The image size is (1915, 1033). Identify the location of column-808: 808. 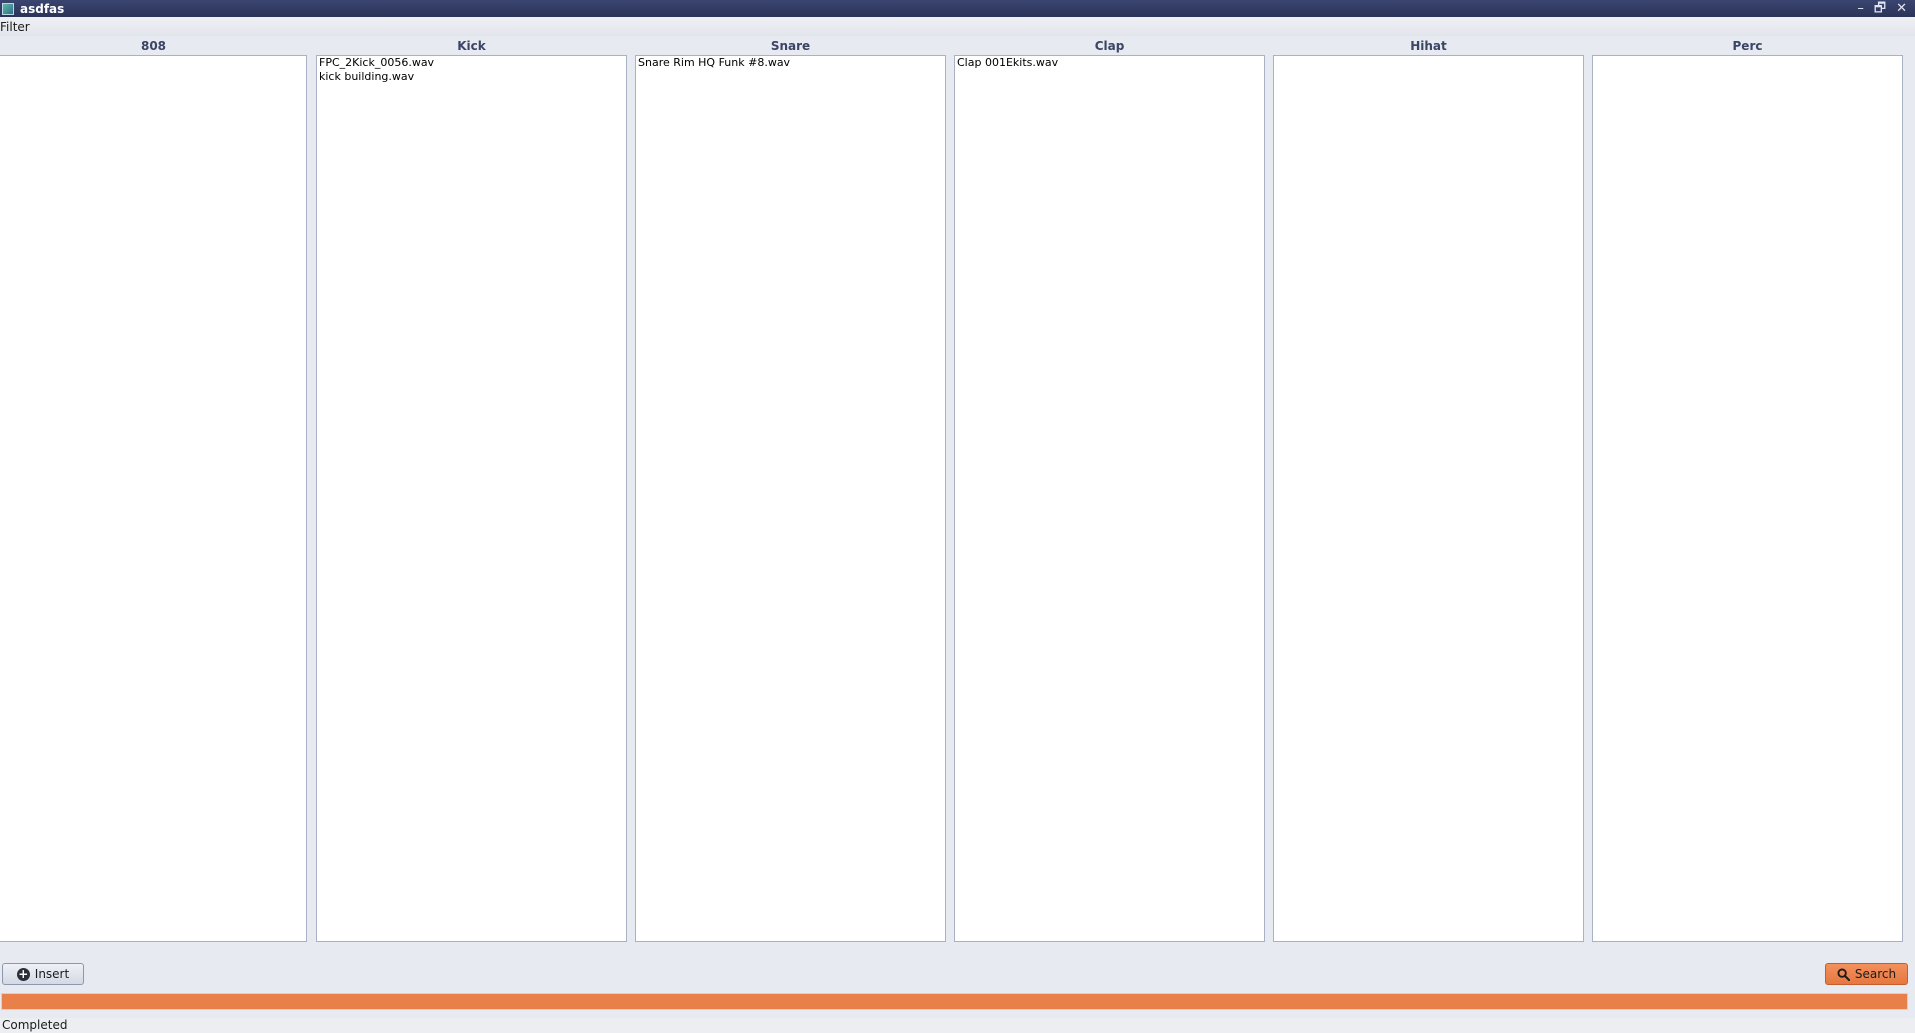
(153, 490).